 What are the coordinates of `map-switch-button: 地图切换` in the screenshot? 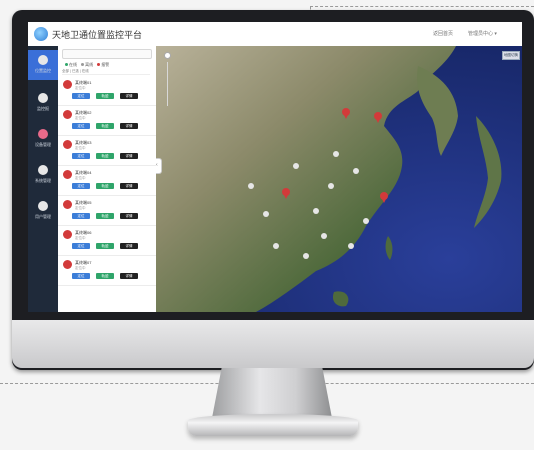 It's located at (511, 55).